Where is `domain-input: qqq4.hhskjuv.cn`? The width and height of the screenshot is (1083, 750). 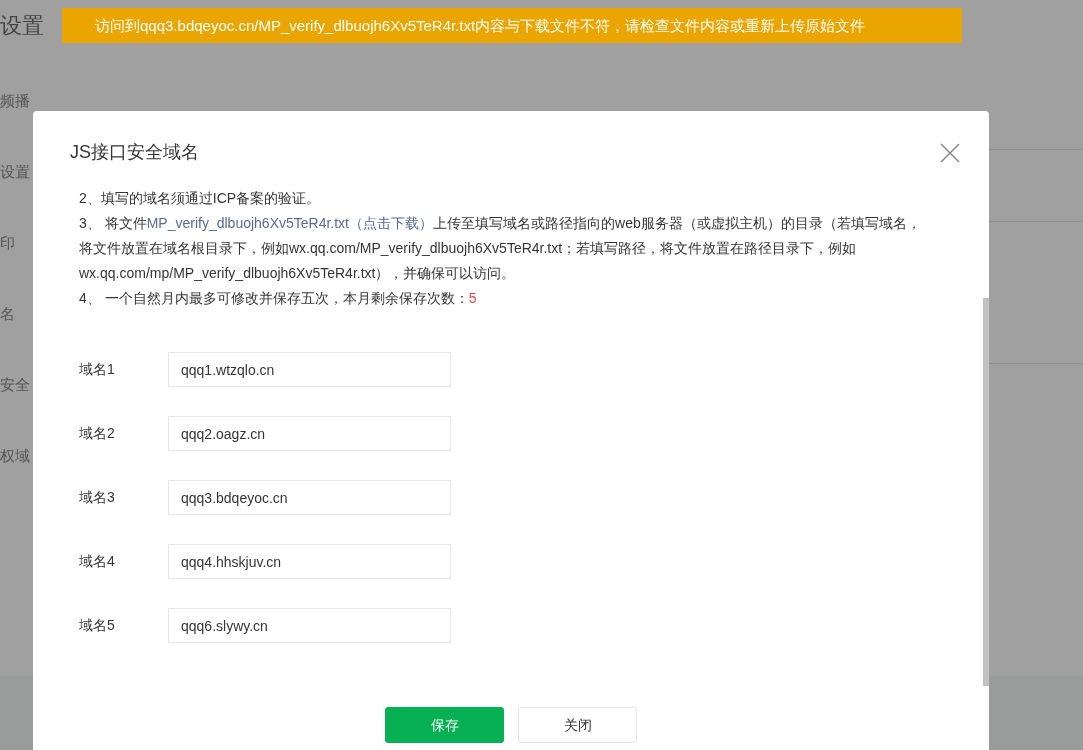
domain-input: qqq4.hhskjuv.cn is located at coordinates (309, 561).